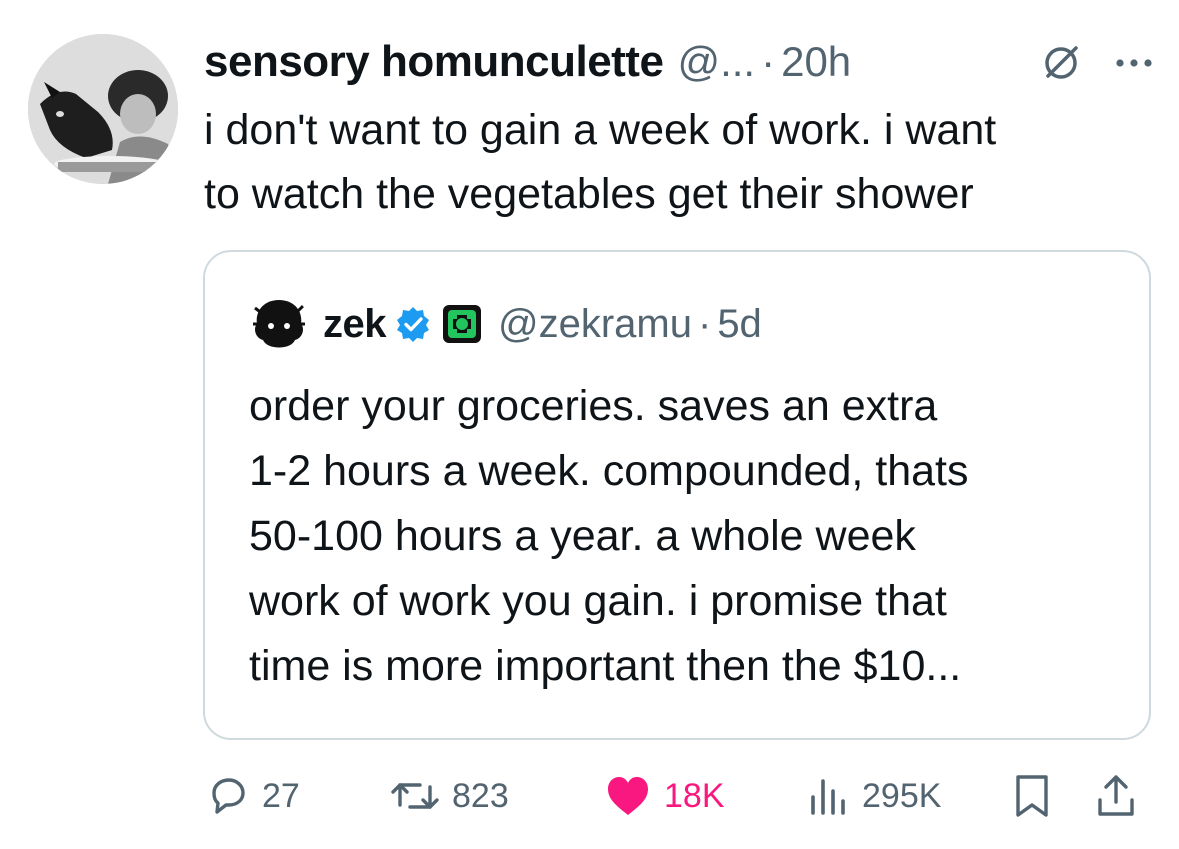  I want to click on reply-count: 27, so click(281, 795).